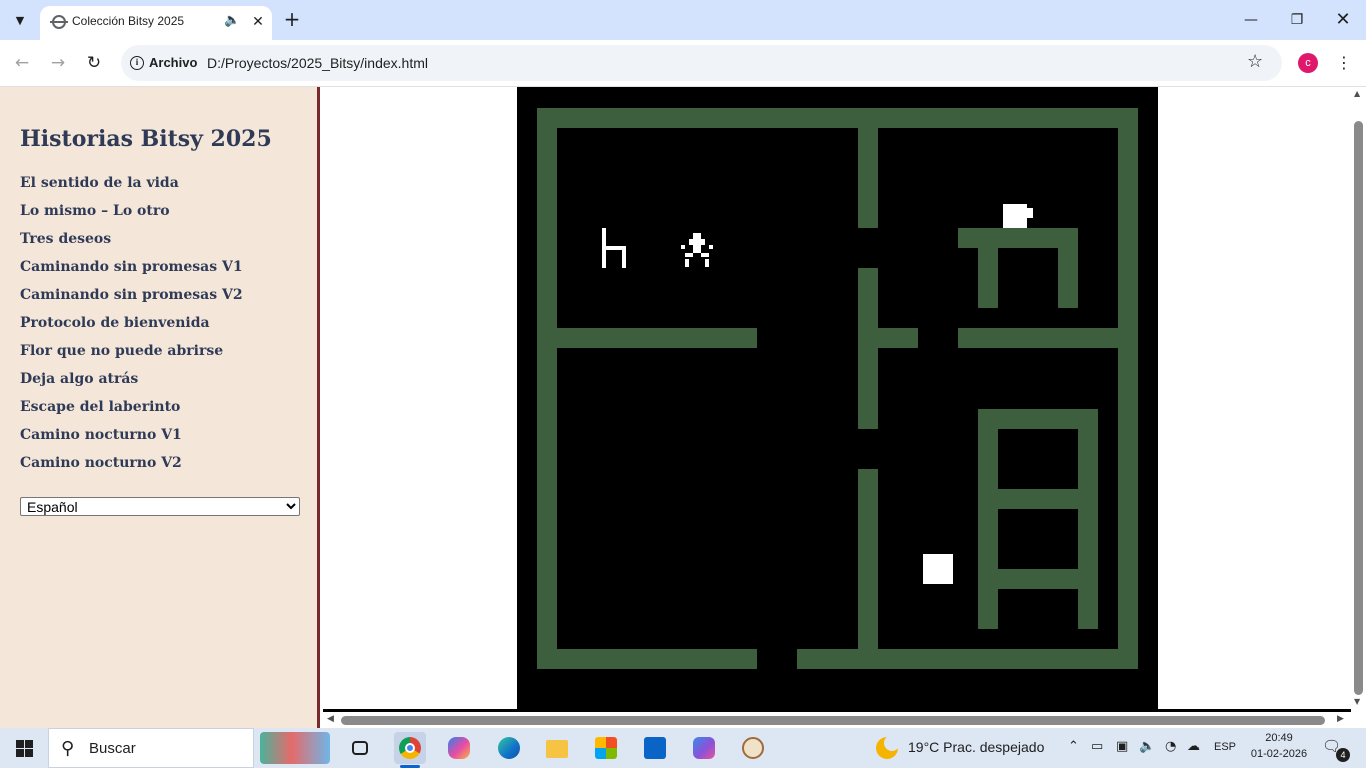  I want to click on vertical-scroll-thumb, so click(1358, 408).